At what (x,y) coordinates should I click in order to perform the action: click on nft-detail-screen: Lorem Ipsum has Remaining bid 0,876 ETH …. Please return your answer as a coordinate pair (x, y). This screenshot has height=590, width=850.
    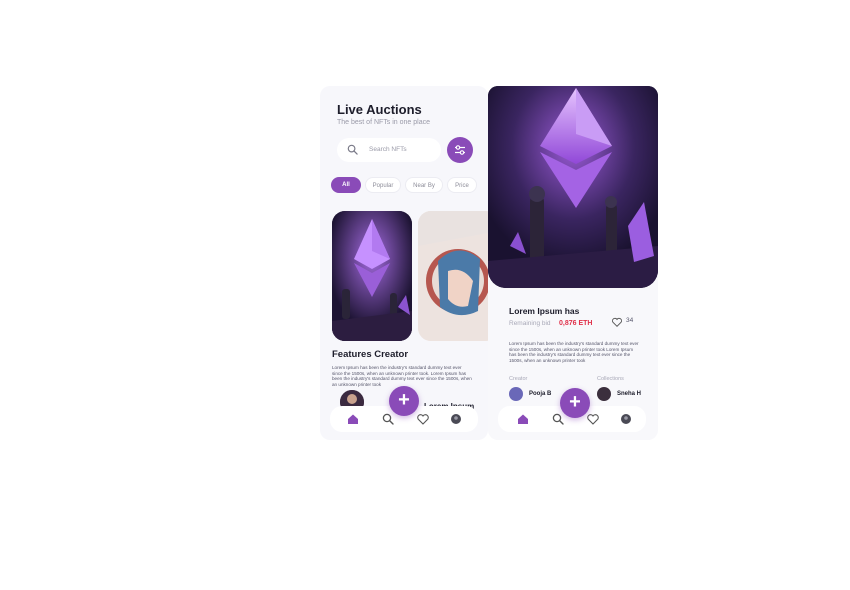
    Looking at the image, I should click on (573, 263).